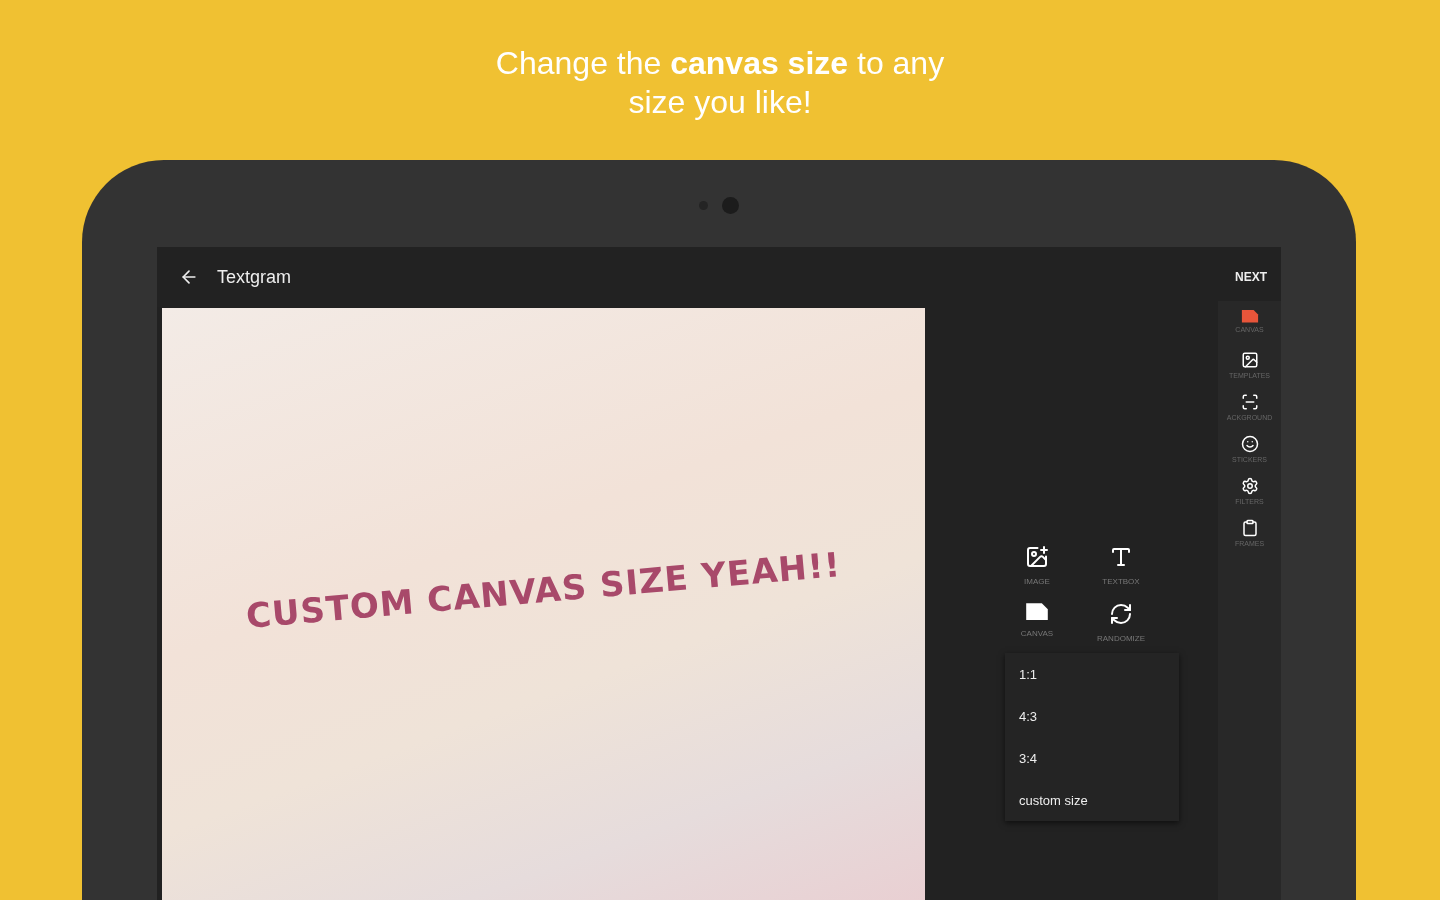 The image size is (1440, 900). I want to click on canvas-text: CUSTOM CANVAS SIZE YEAH!!, so click(543, 590).